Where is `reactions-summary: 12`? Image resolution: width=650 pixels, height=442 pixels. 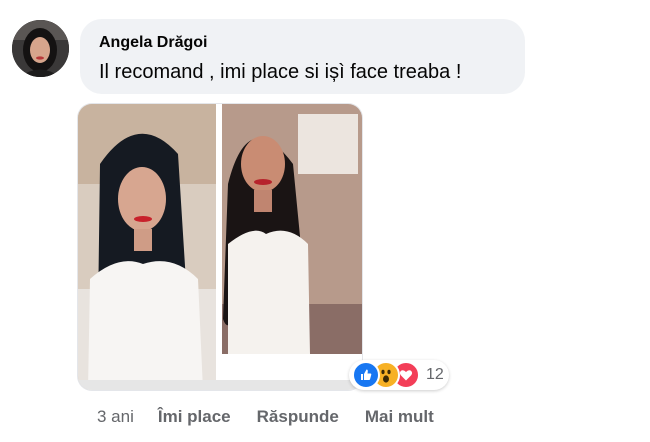 reactions-summary: 12 is located at coordinates (399, 375).